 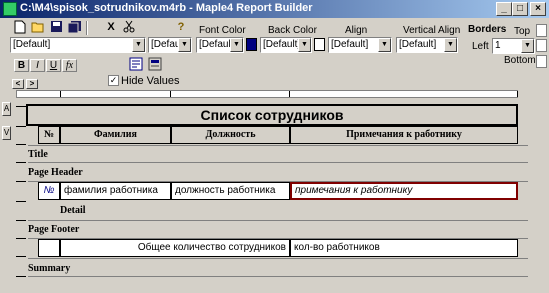 What do you see at coordinates (87, 28) in the screenshot?
I see `toolbar-separator` at bounding box center [87, 28].